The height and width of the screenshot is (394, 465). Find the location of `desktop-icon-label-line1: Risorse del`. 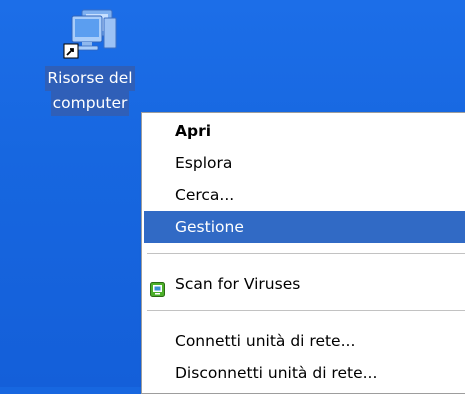

desktop-icon-label-line1: Risorse del is located at coordinates (90, 78).